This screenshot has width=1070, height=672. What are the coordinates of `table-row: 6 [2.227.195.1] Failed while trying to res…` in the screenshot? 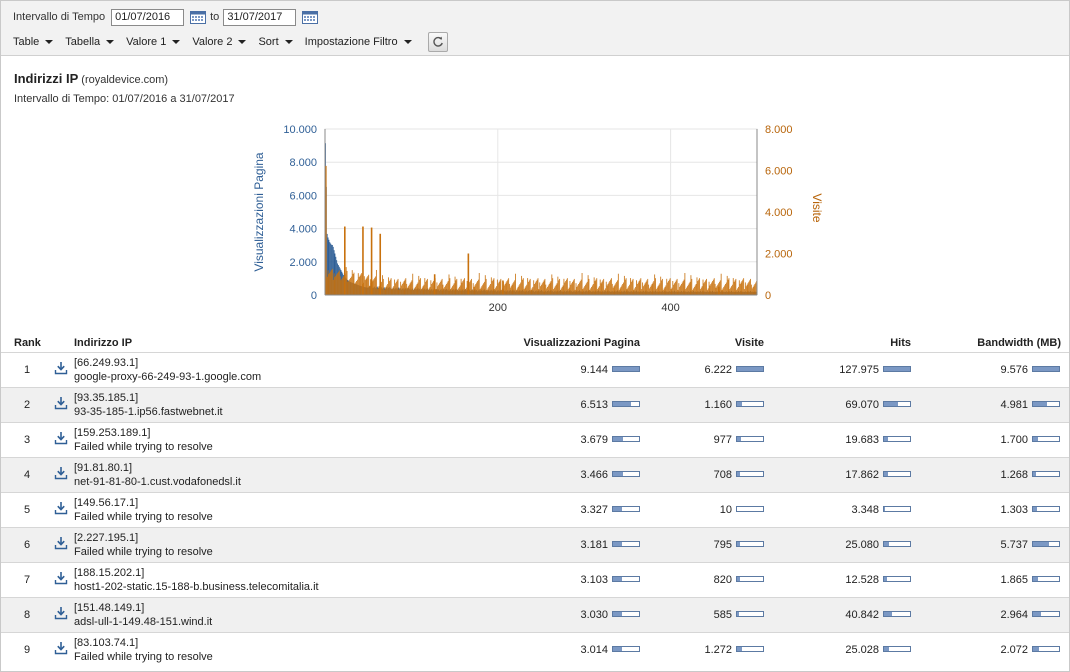 It's located at (535, 544).